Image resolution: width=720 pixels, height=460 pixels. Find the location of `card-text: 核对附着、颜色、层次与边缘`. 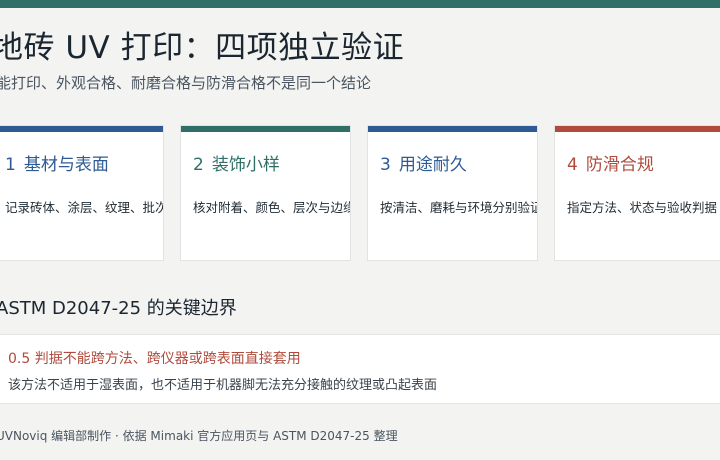

card-text: 核对附着、颜色、层次与边缘 is located at coordinates (272, 207).